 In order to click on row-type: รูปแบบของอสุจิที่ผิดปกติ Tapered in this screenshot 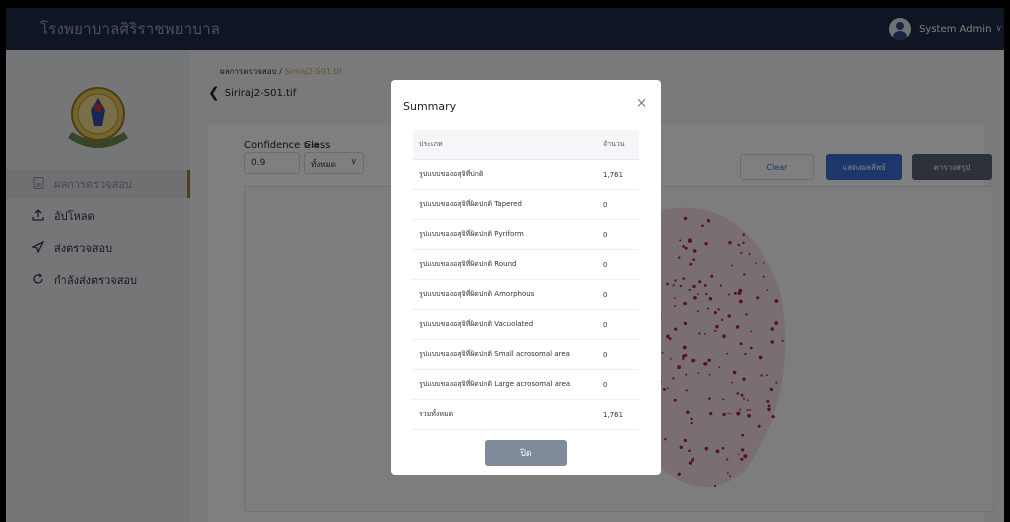, I will do `click(470, 204)`.